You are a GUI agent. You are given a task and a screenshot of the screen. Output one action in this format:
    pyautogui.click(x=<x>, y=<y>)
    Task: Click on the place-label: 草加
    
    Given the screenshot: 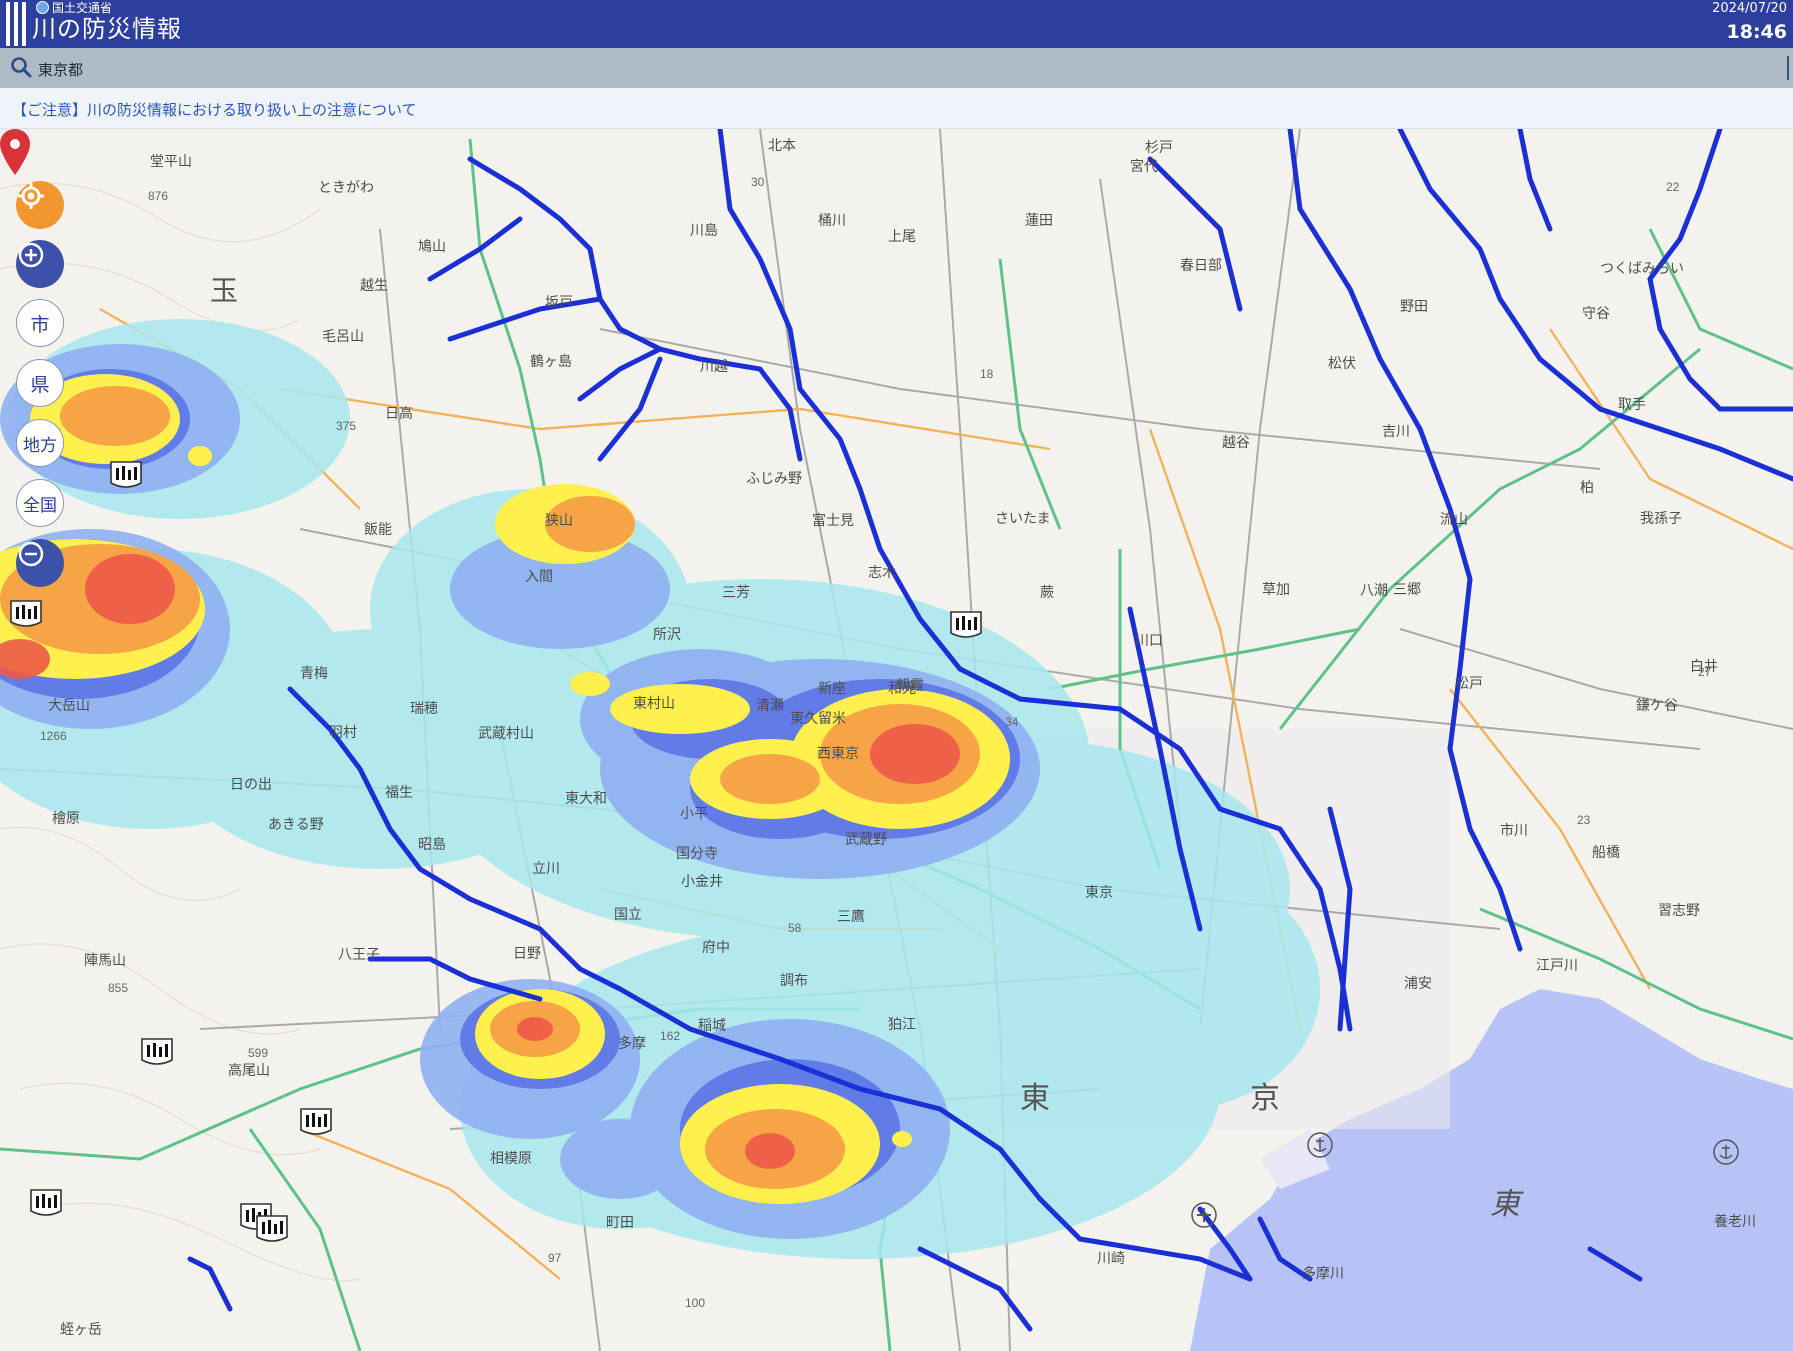 What is the action you would take?
    pyautogui.click(x=1276, y=589)
    